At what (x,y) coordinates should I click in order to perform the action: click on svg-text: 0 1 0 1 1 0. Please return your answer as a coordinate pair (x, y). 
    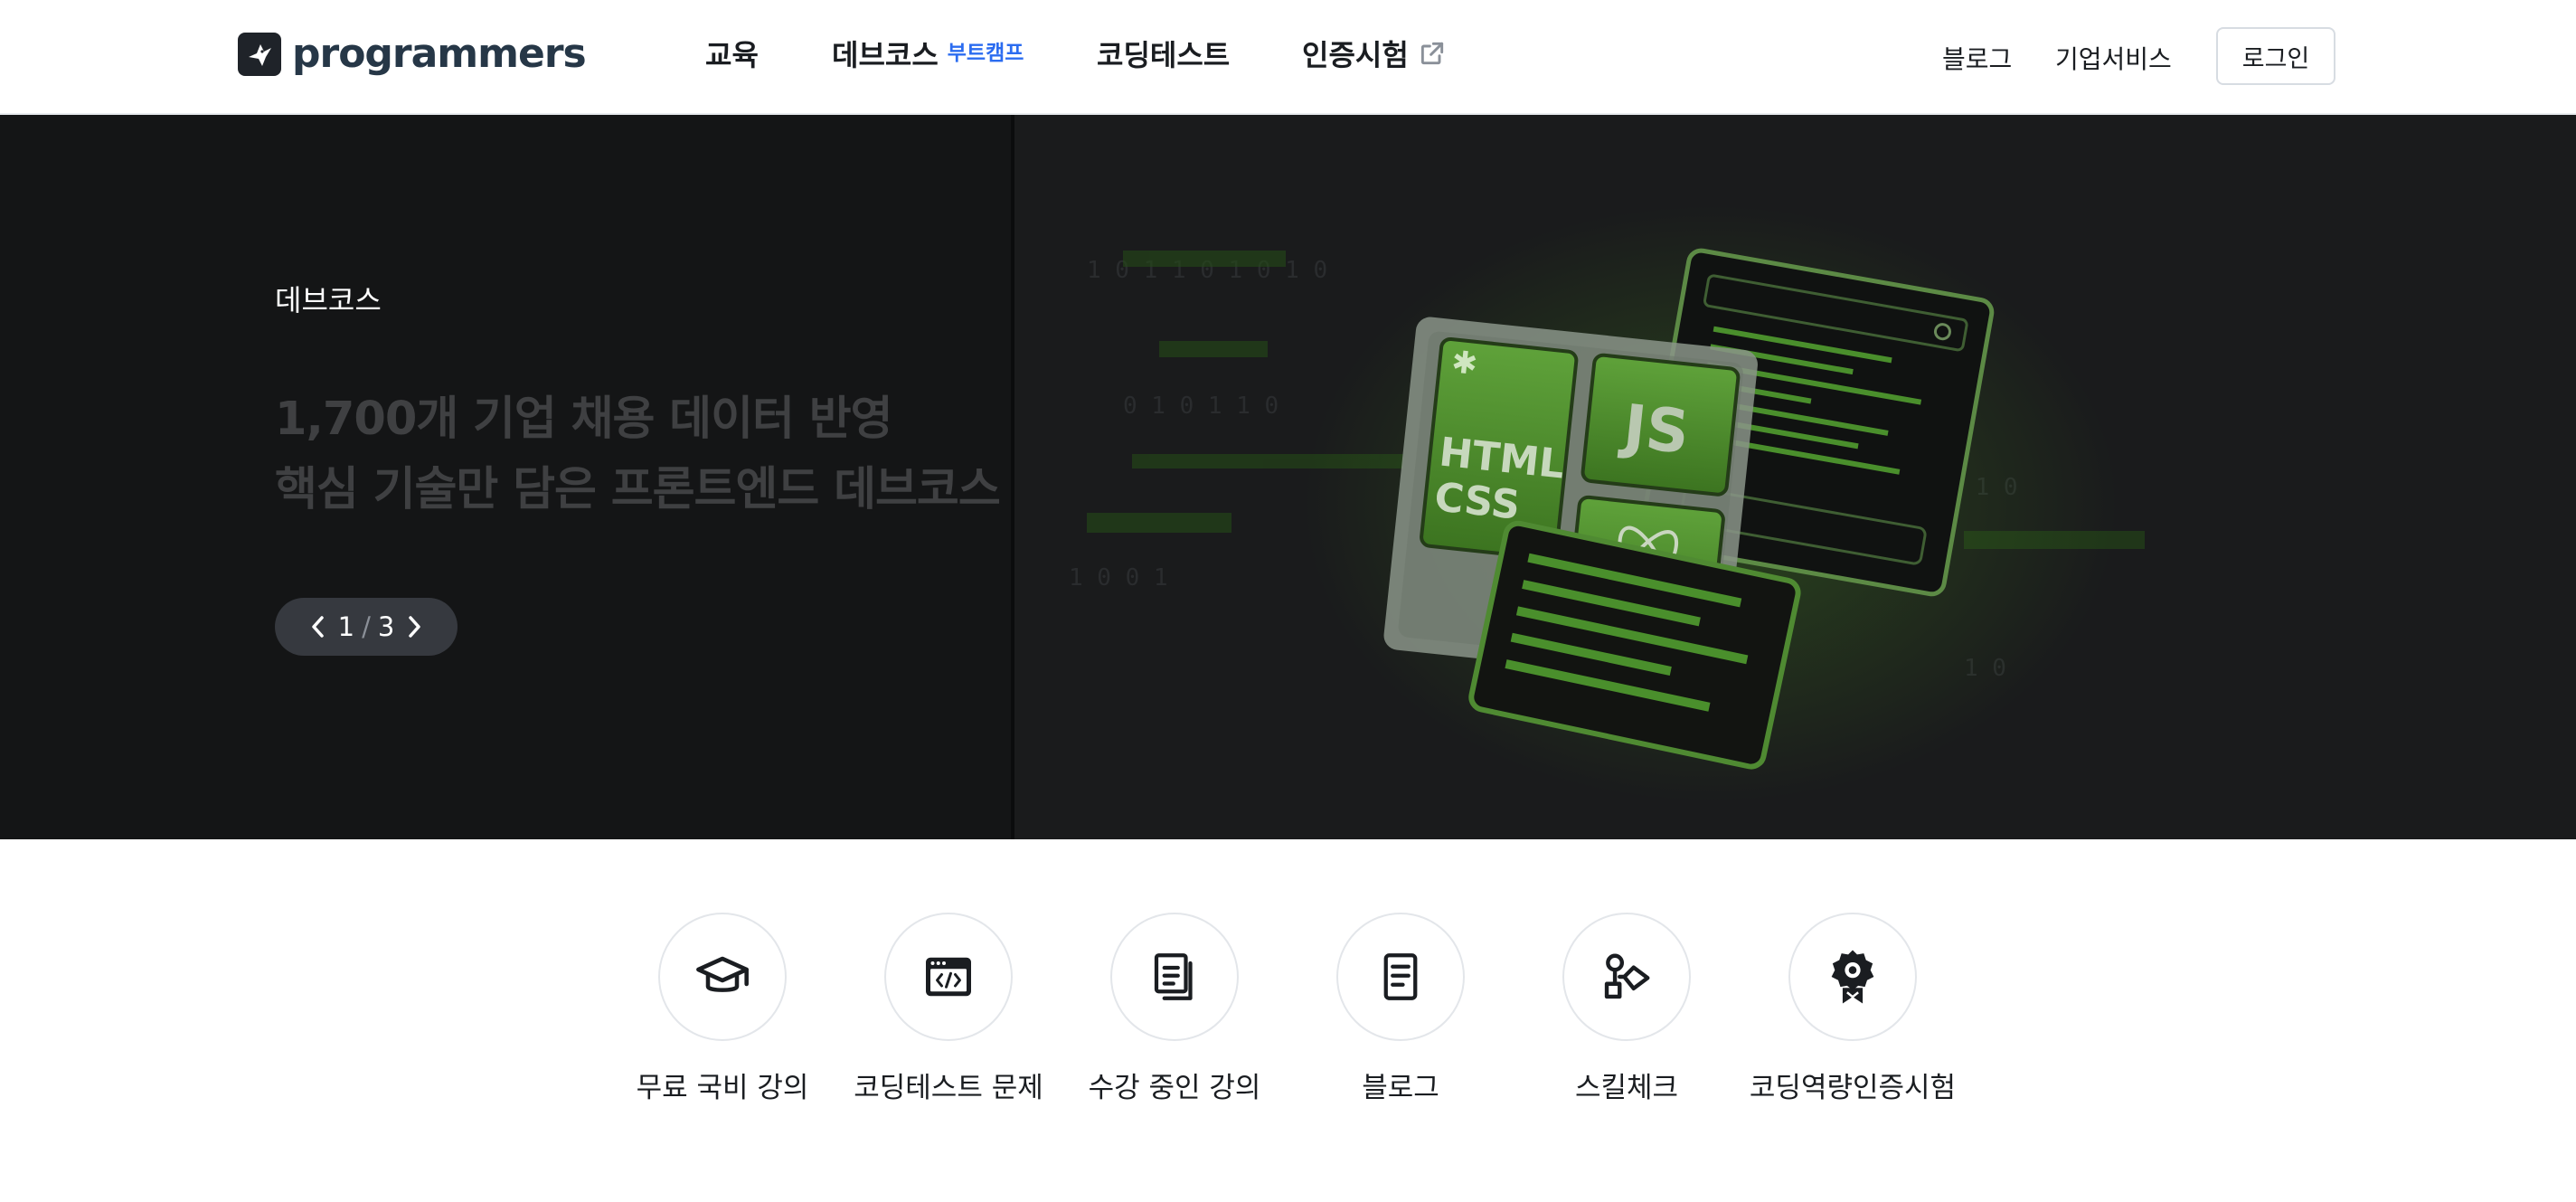
    Looking at the image, I should click on (1201, 406).